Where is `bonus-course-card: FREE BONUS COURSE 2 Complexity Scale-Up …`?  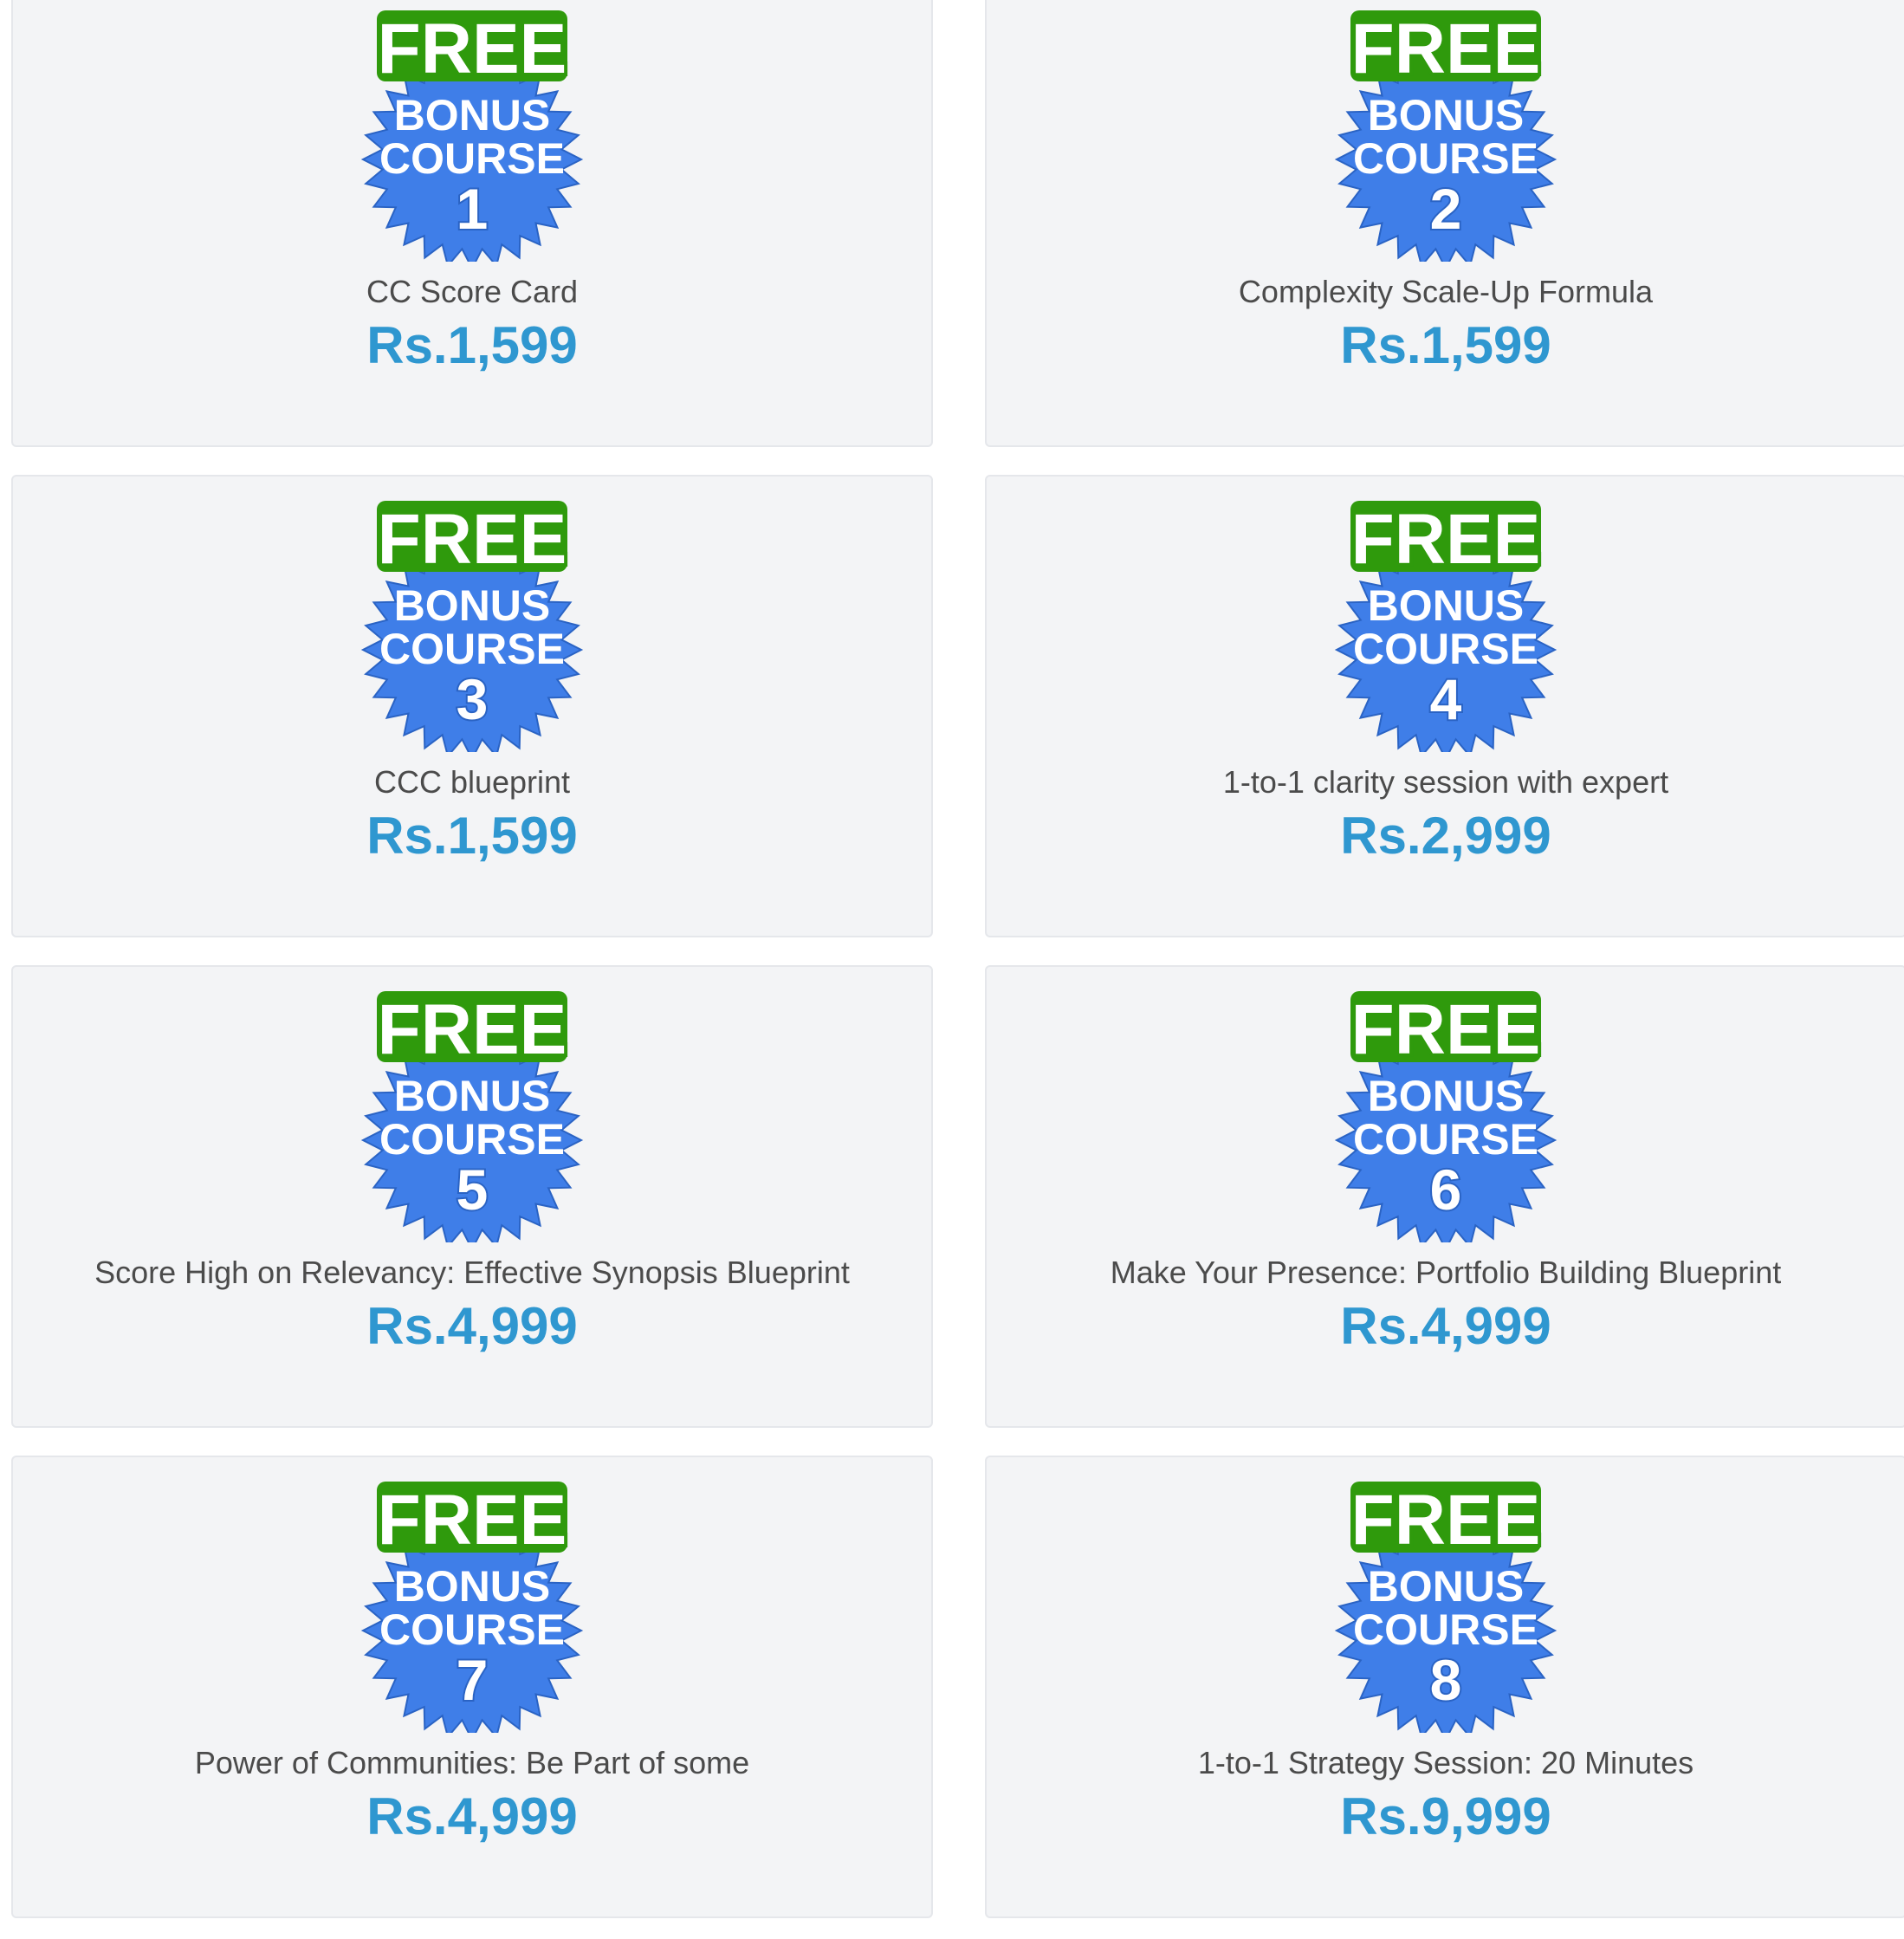 bonus-course-card: FREE BONUS COURSE 2 Complexity Scale-Up … is located at coordinates (1444, 223).